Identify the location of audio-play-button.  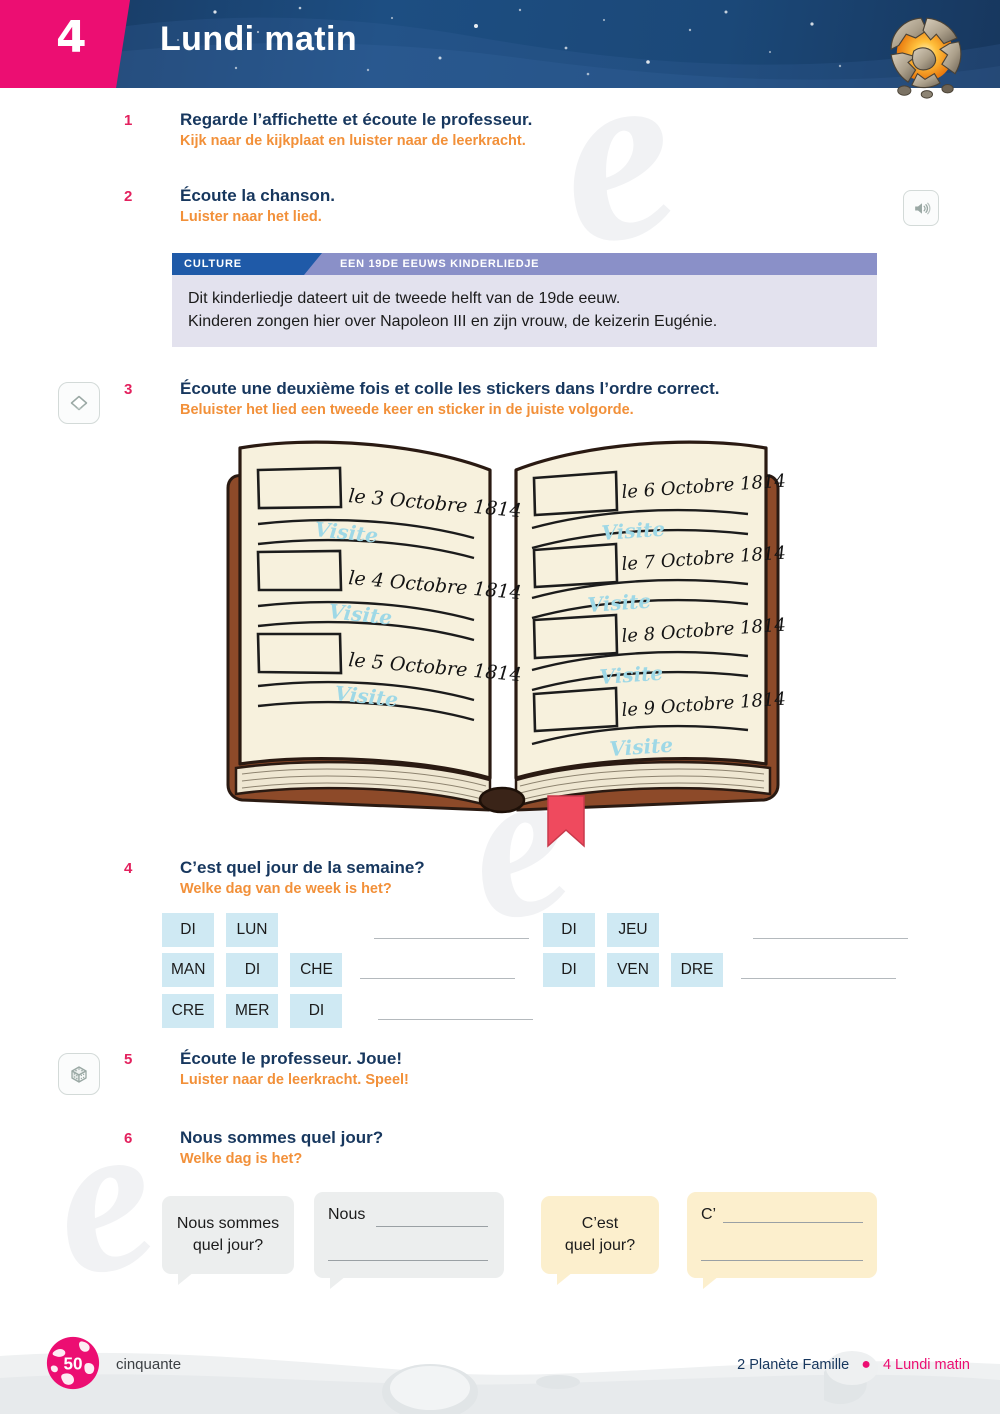
(921, 208).